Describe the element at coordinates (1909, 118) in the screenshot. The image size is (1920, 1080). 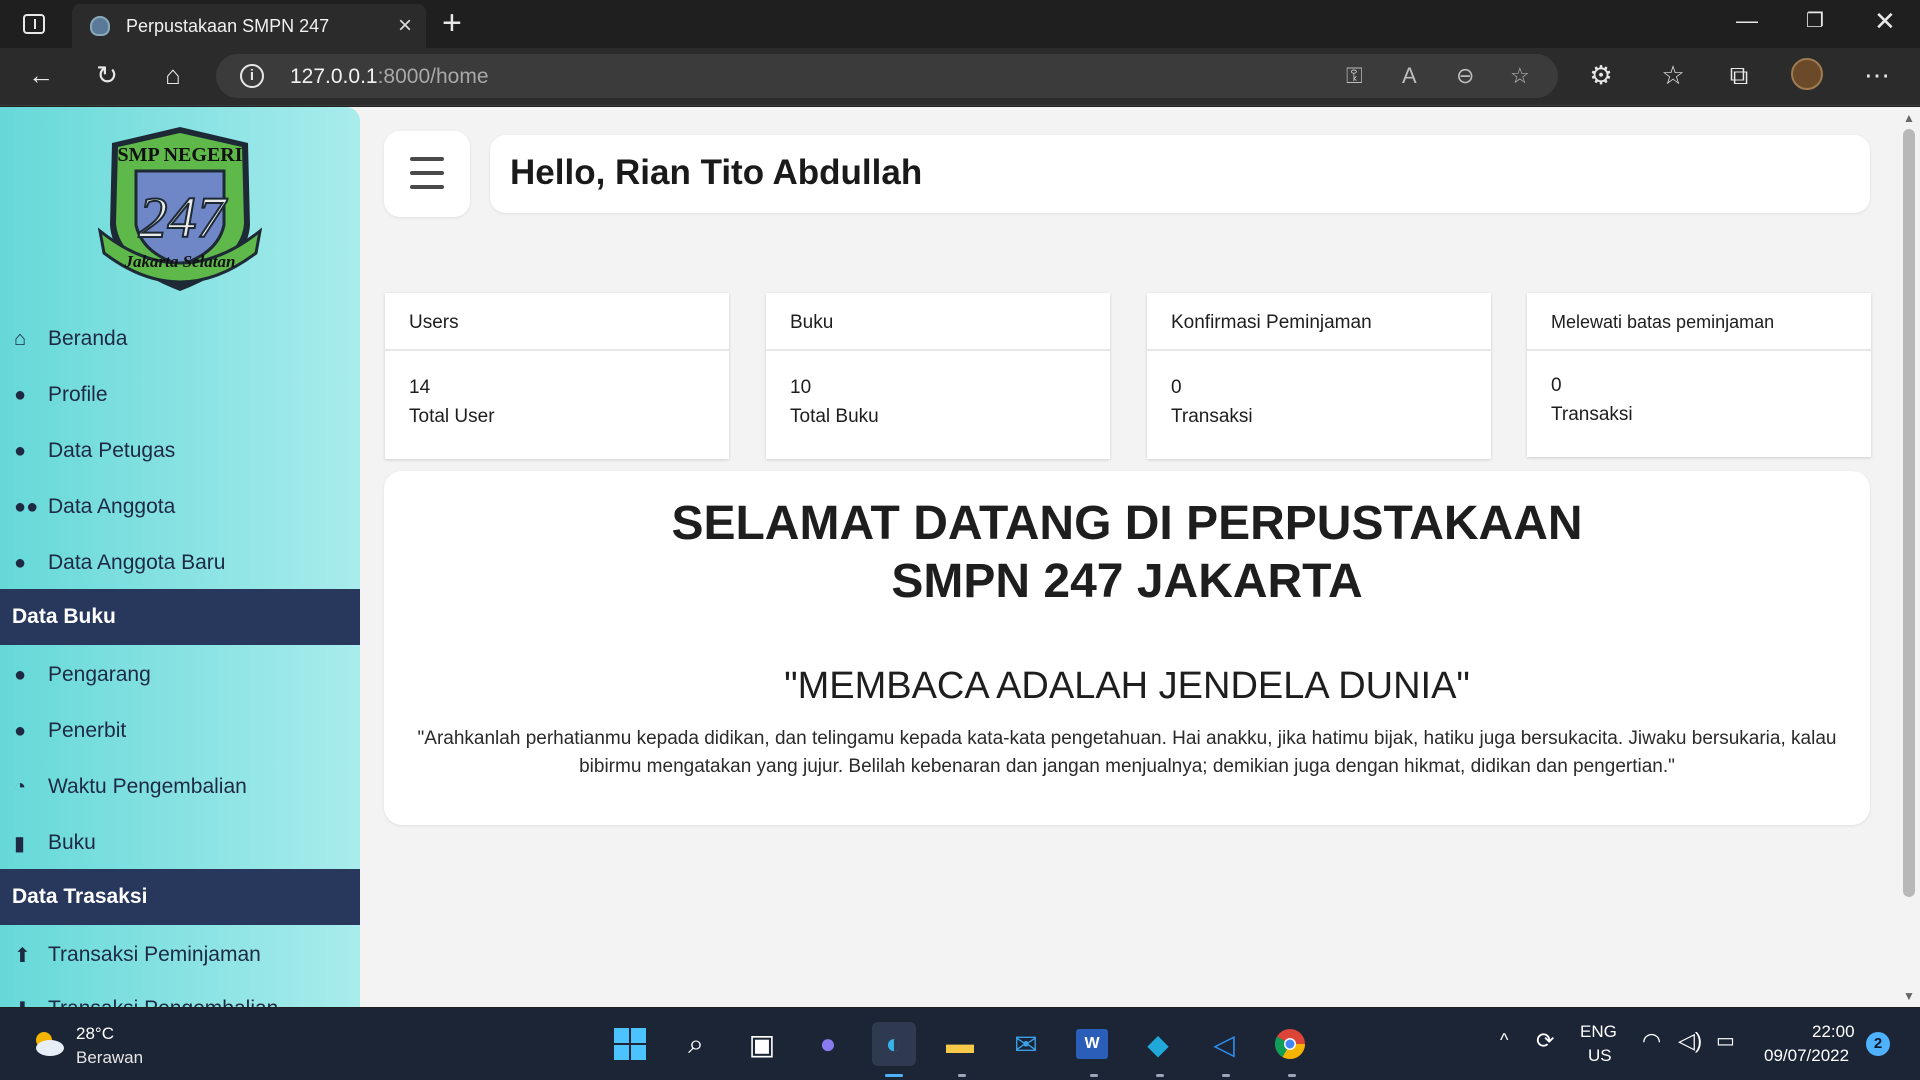
I see `scroll-up-icon: ▲` at that location.